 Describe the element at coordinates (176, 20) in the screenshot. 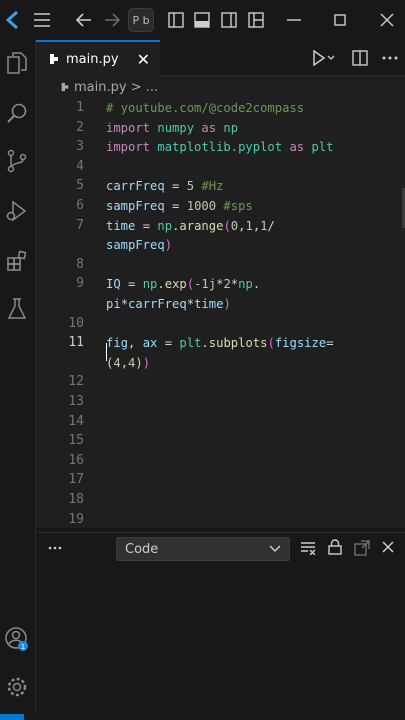

I see `toggle-sidebar-icon` at that location.